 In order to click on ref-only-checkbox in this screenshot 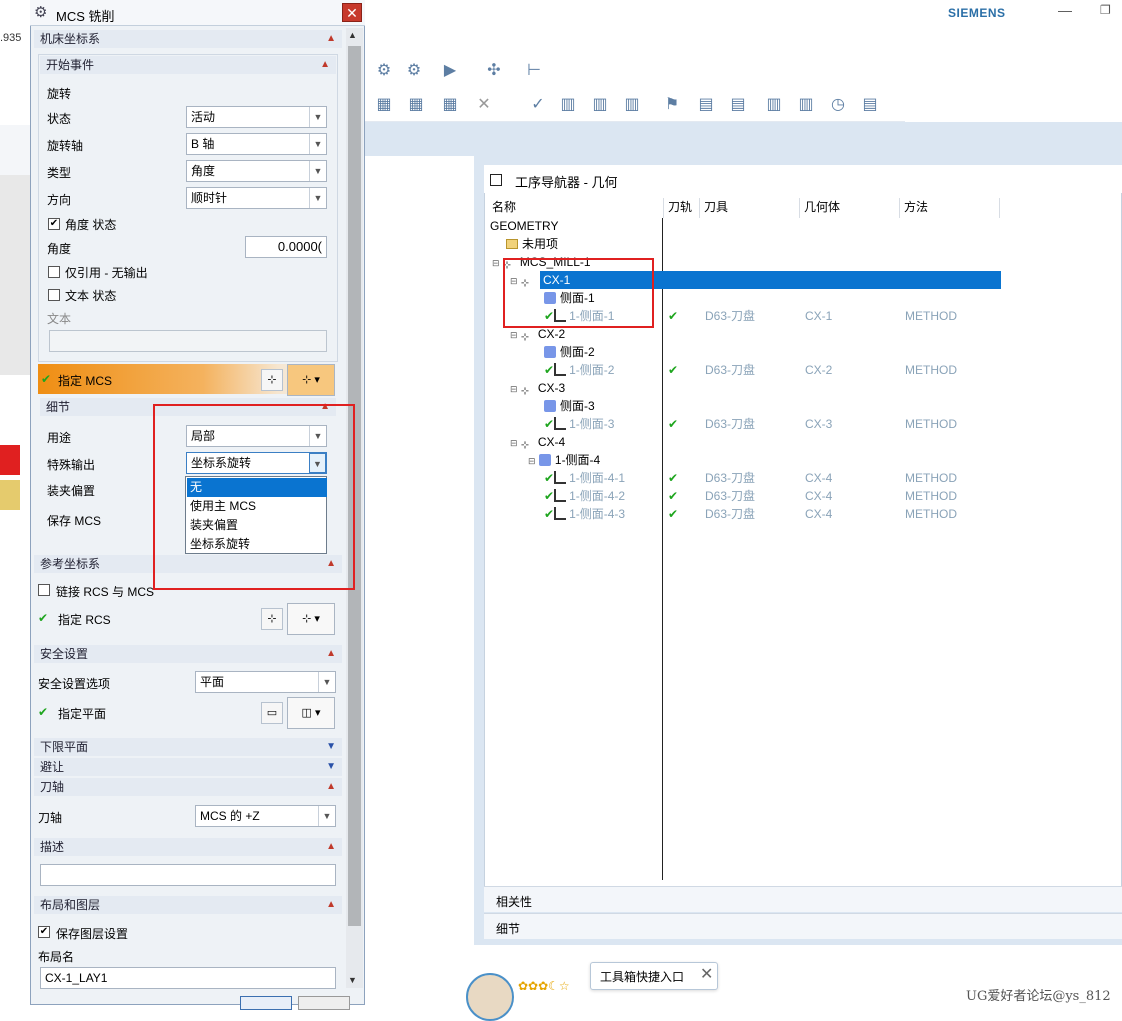, I will do `click(54, 272)`.